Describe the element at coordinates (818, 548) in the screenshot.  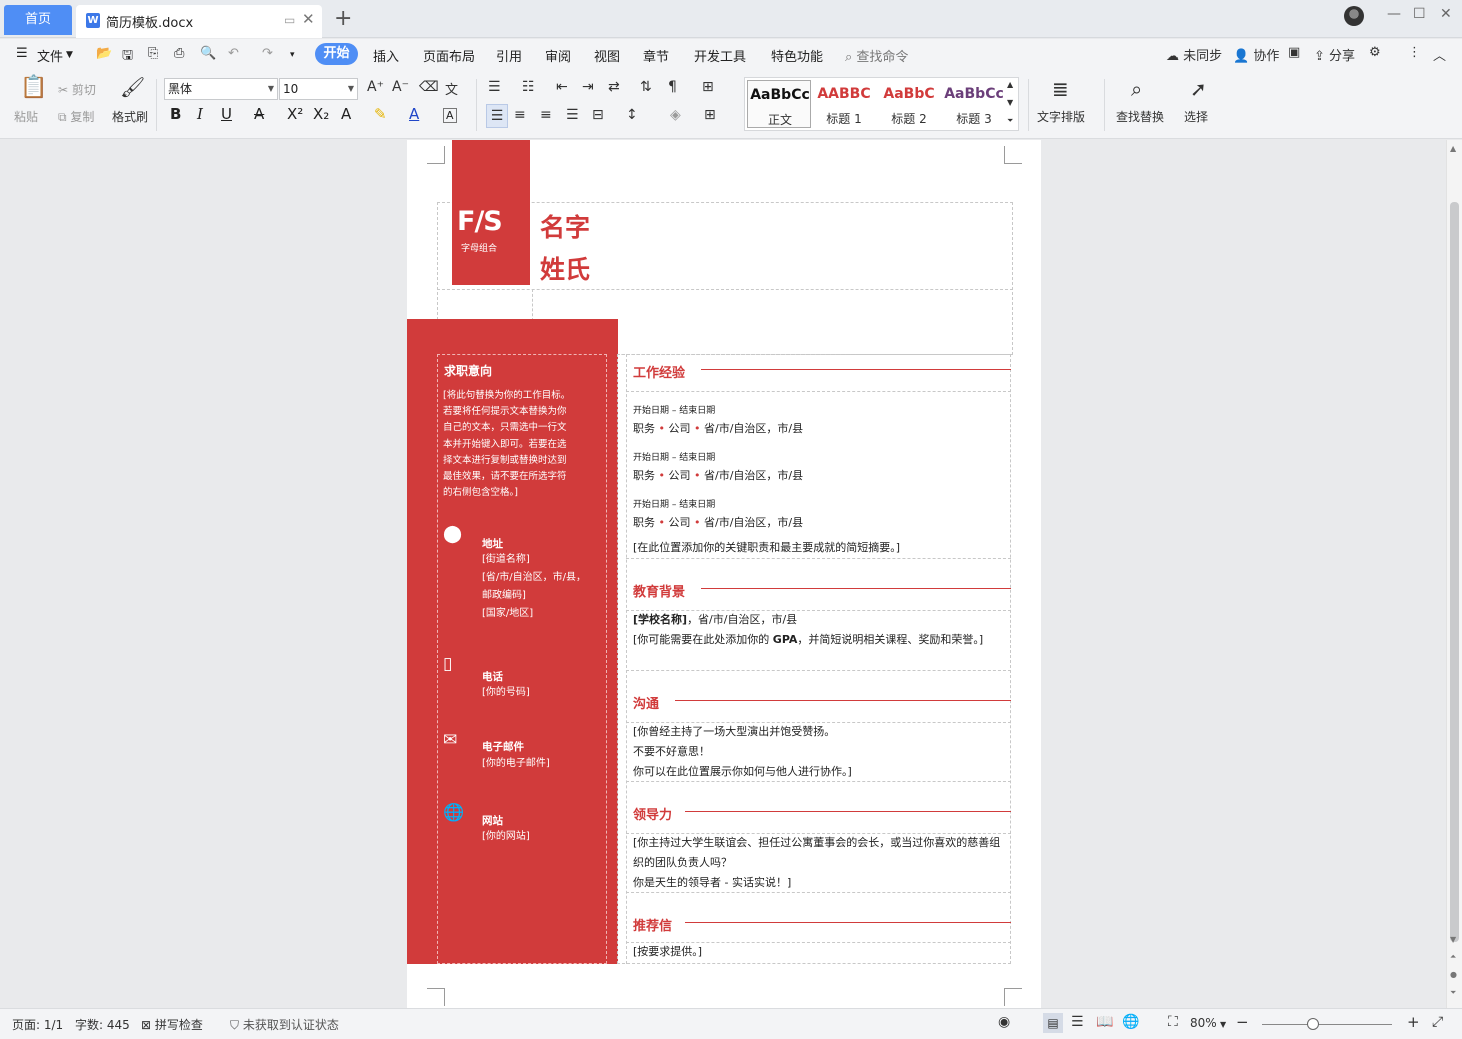
I see `work-summary: [在此位置添加你的关键职责和最主要成就的简短摘要。]` at that location.